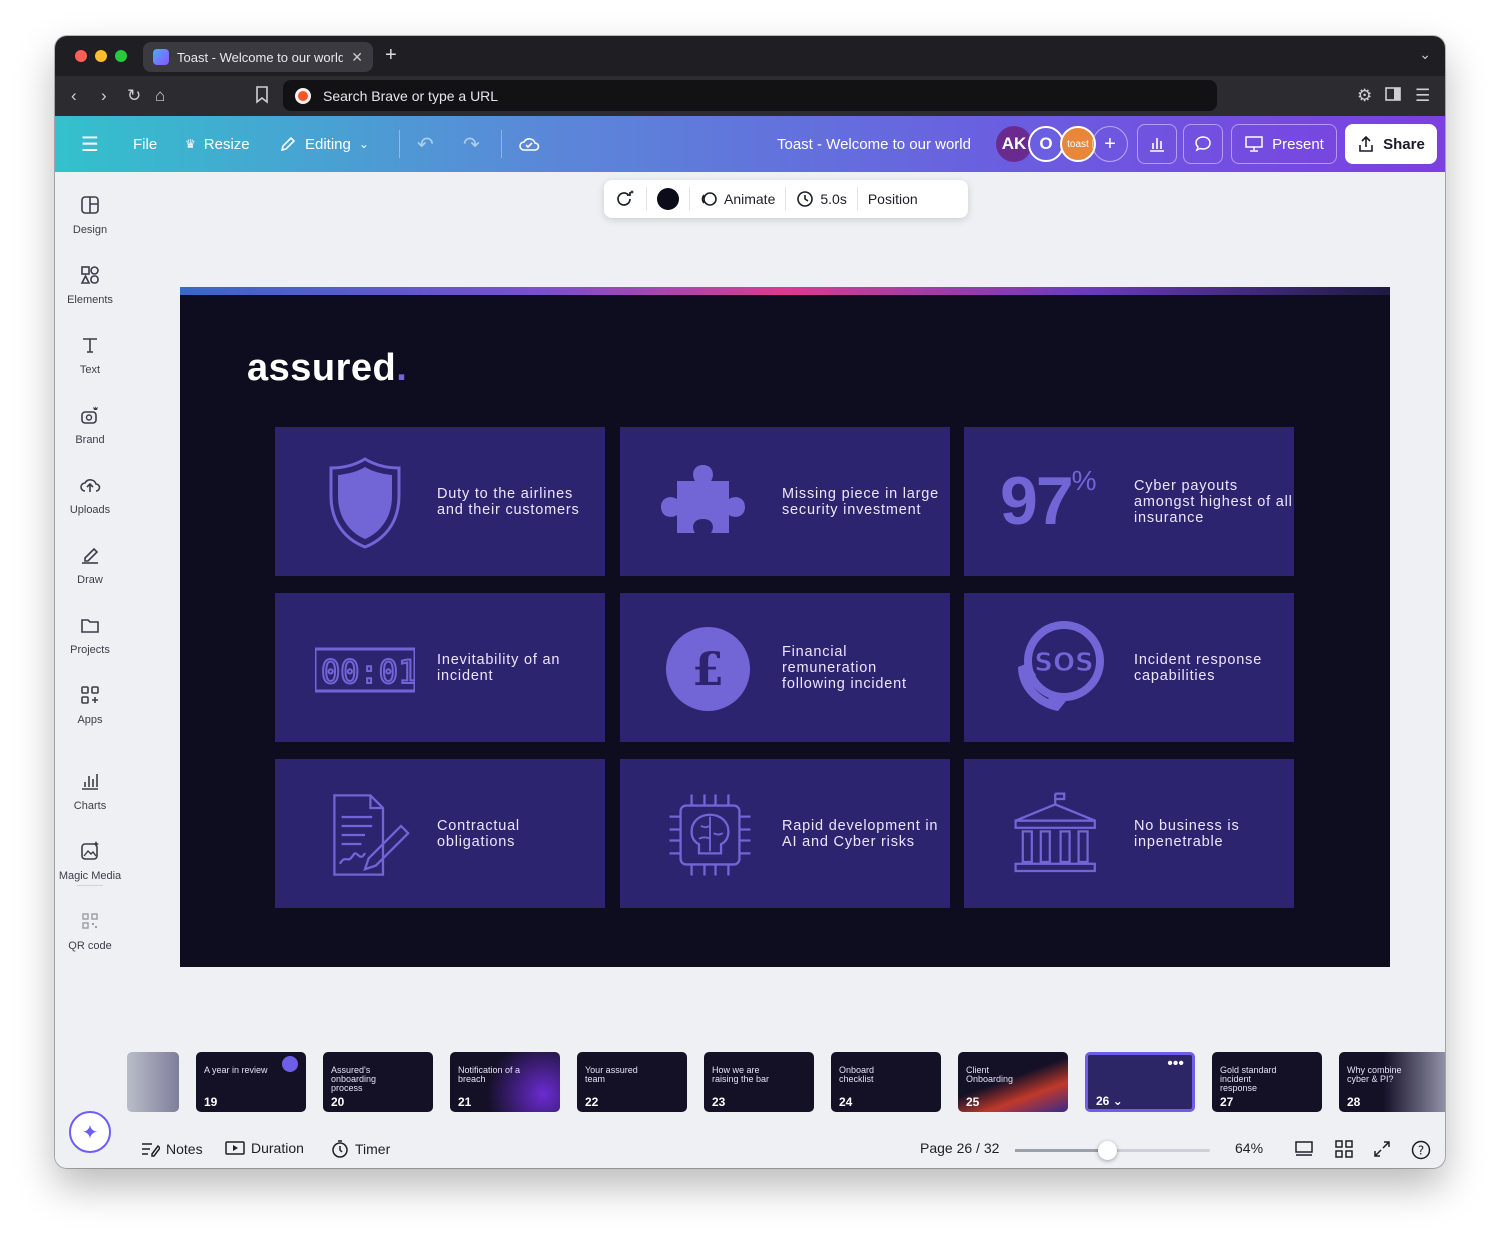  I want to click on share-button: Share, so click(1391, 144).